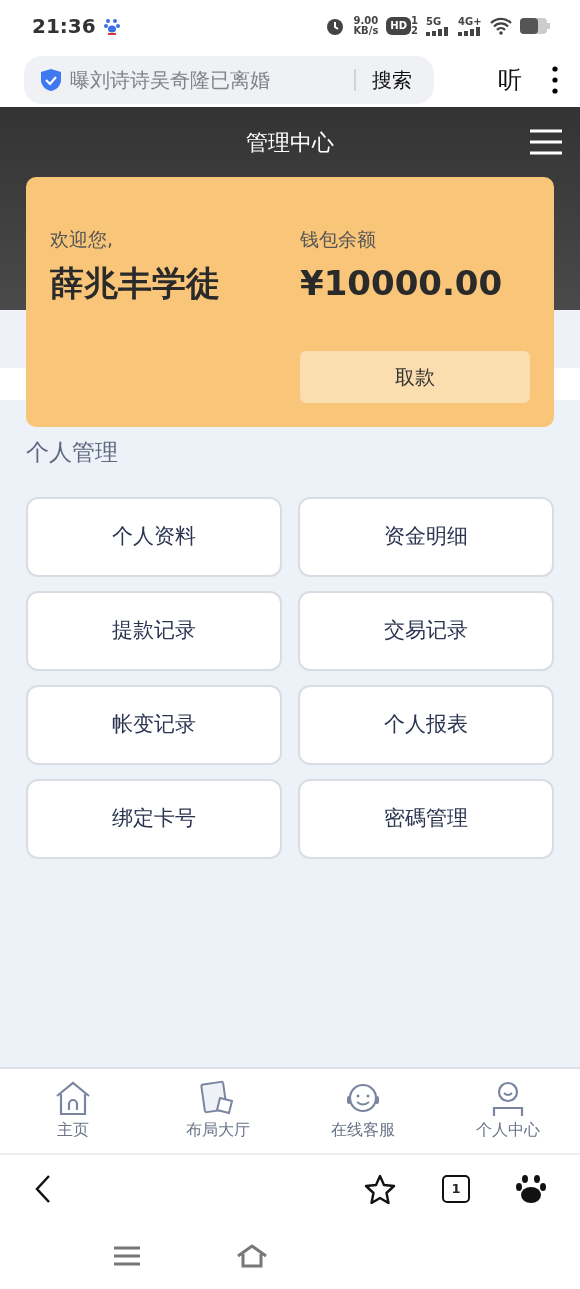 Image resolution: width=580 pixels, height=1289 pixels. I want to click on shield-icon, so click(51, 79).